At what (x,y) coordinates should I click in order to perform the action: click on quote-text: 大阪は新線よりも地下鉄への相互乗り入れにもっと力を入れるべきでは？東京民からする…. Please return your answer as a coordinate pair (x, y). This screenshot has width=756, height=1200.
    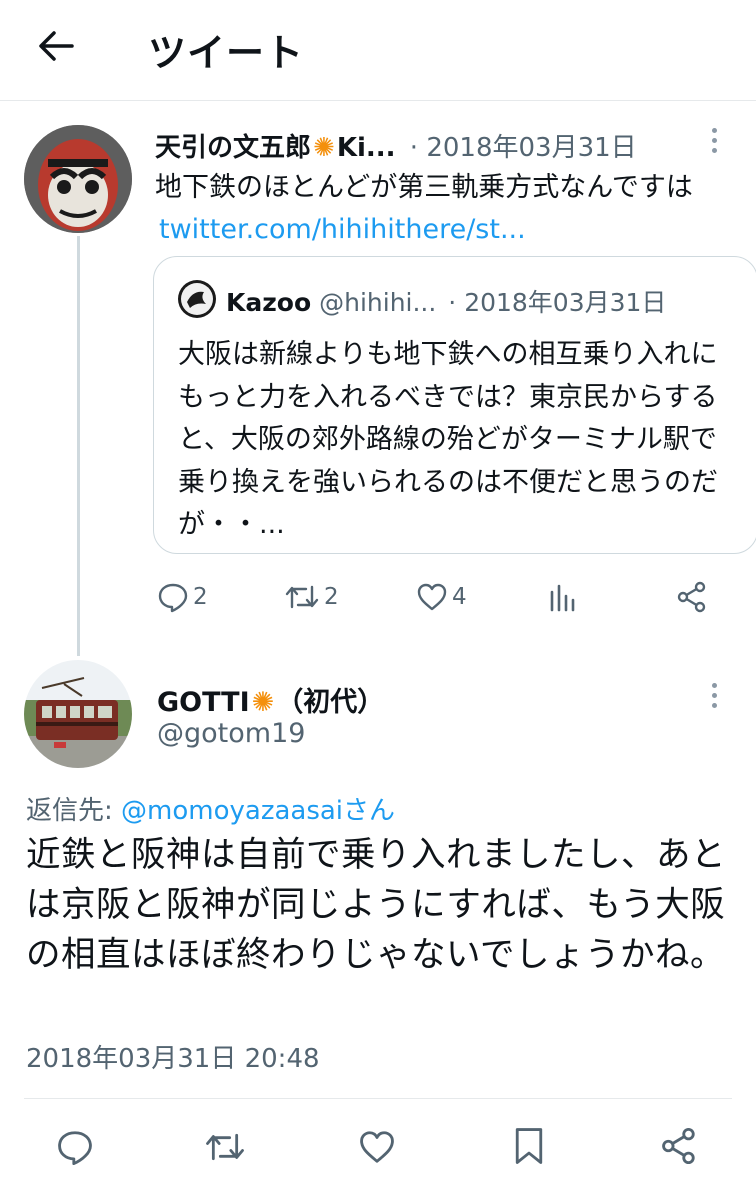
    Looking at the image, I should click on (448, 439).